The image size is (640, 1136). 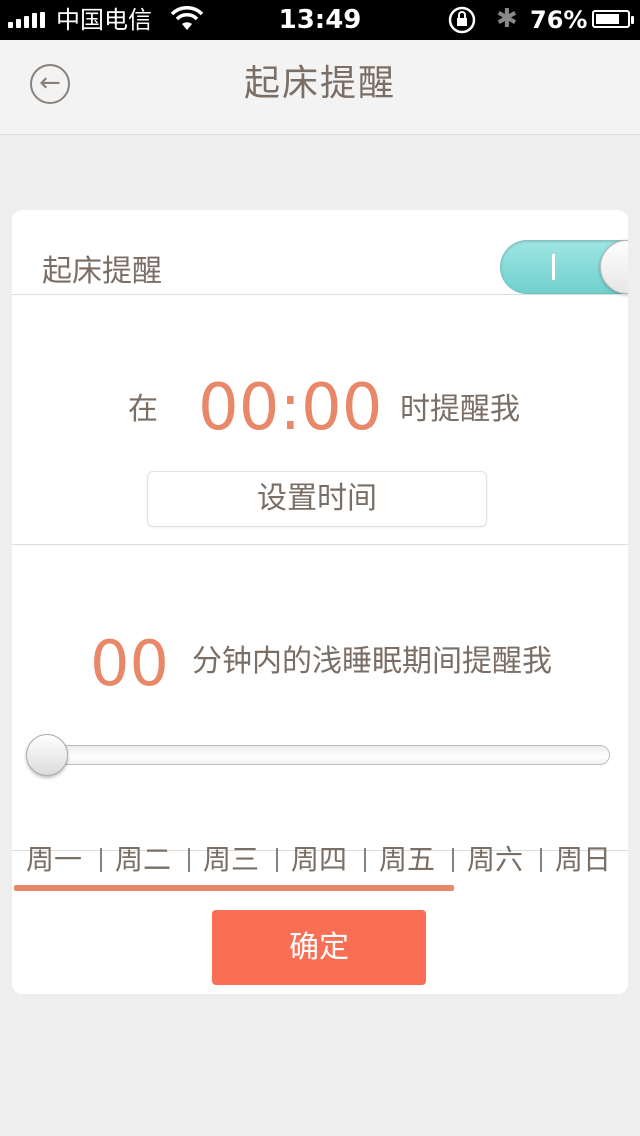 What do you see at coordinates (320, 20) in the screenshot?
I see `status-bar: 中国电信 13:49 ✱ 76%` at bounding box center [320, 20].